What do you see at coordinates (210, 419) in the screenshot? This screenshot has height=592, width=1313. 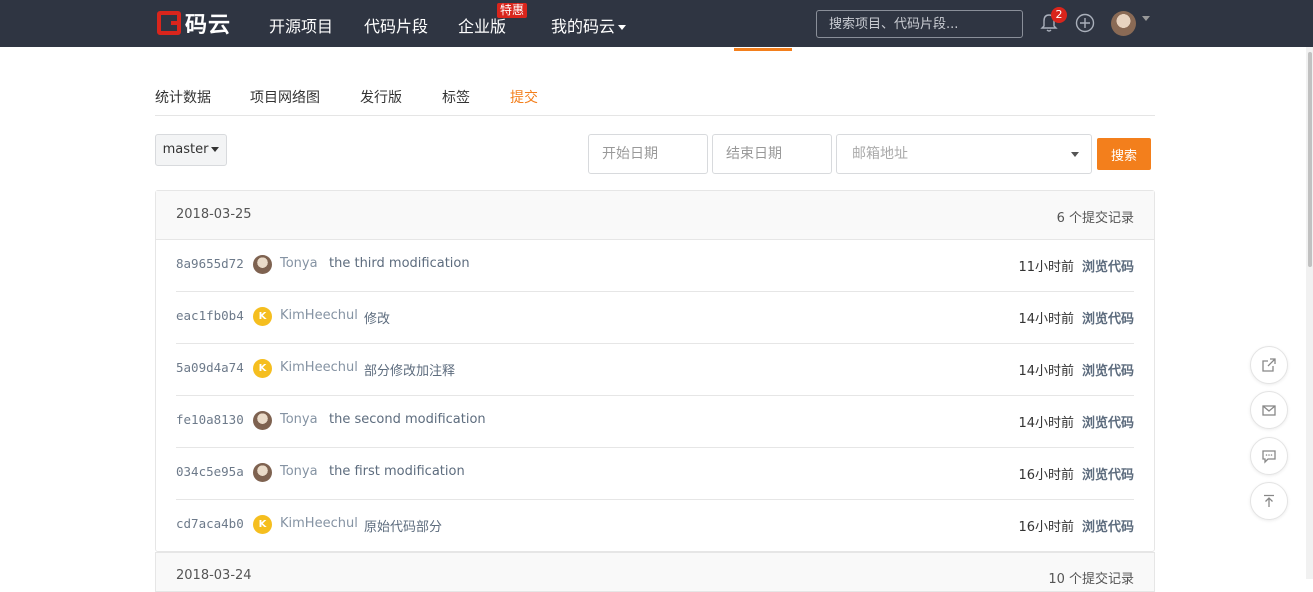 I see `commit-sha: fe10a8130` at bounding box center [210, 419].